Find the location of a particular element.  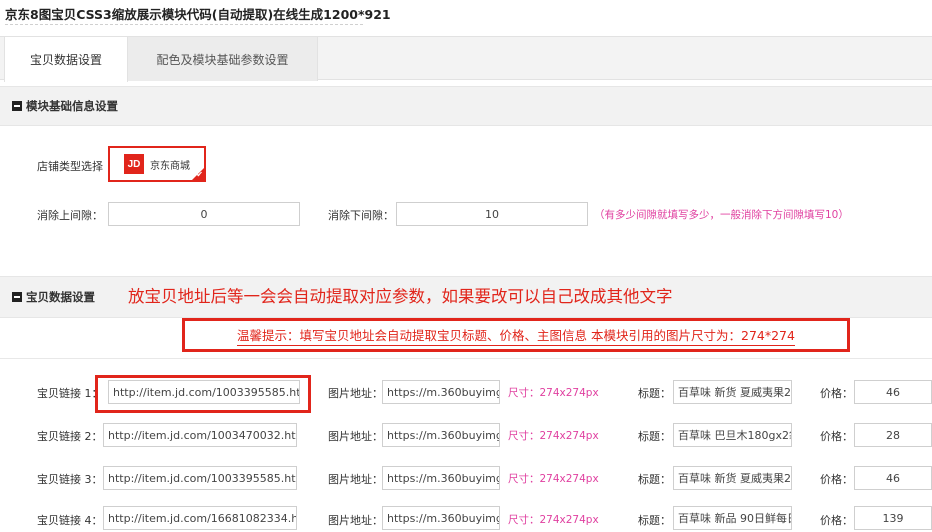

link-label-1: 宝贝链接 1： is located at coordinates (70, 393).